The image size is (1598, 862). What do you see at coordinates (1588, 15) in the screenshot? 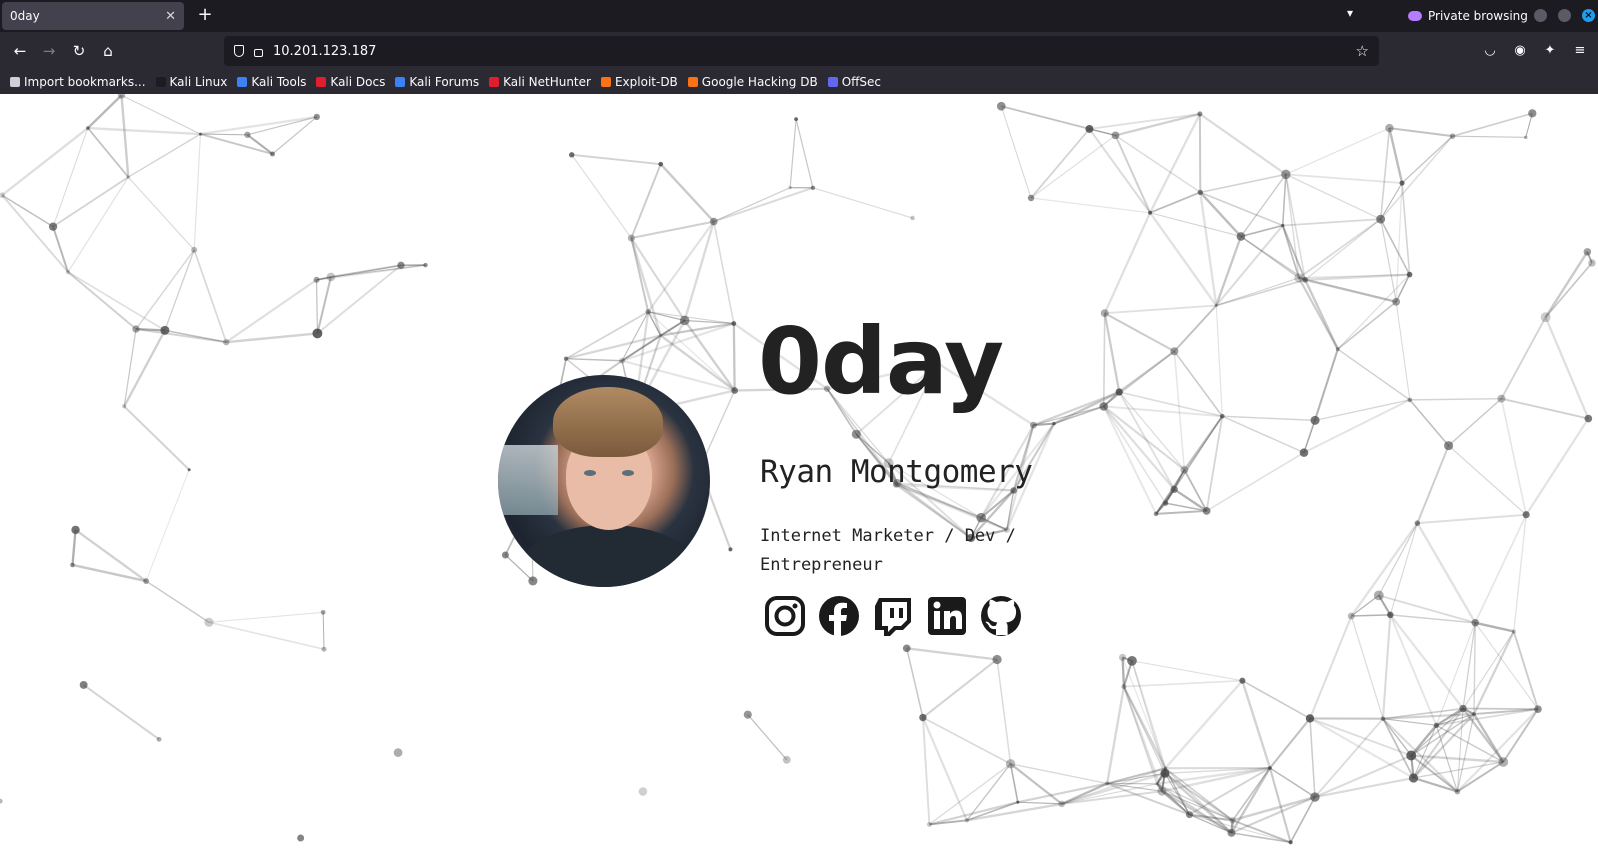
I see `close-window-button: ×` at bounding box center [1588, 15].